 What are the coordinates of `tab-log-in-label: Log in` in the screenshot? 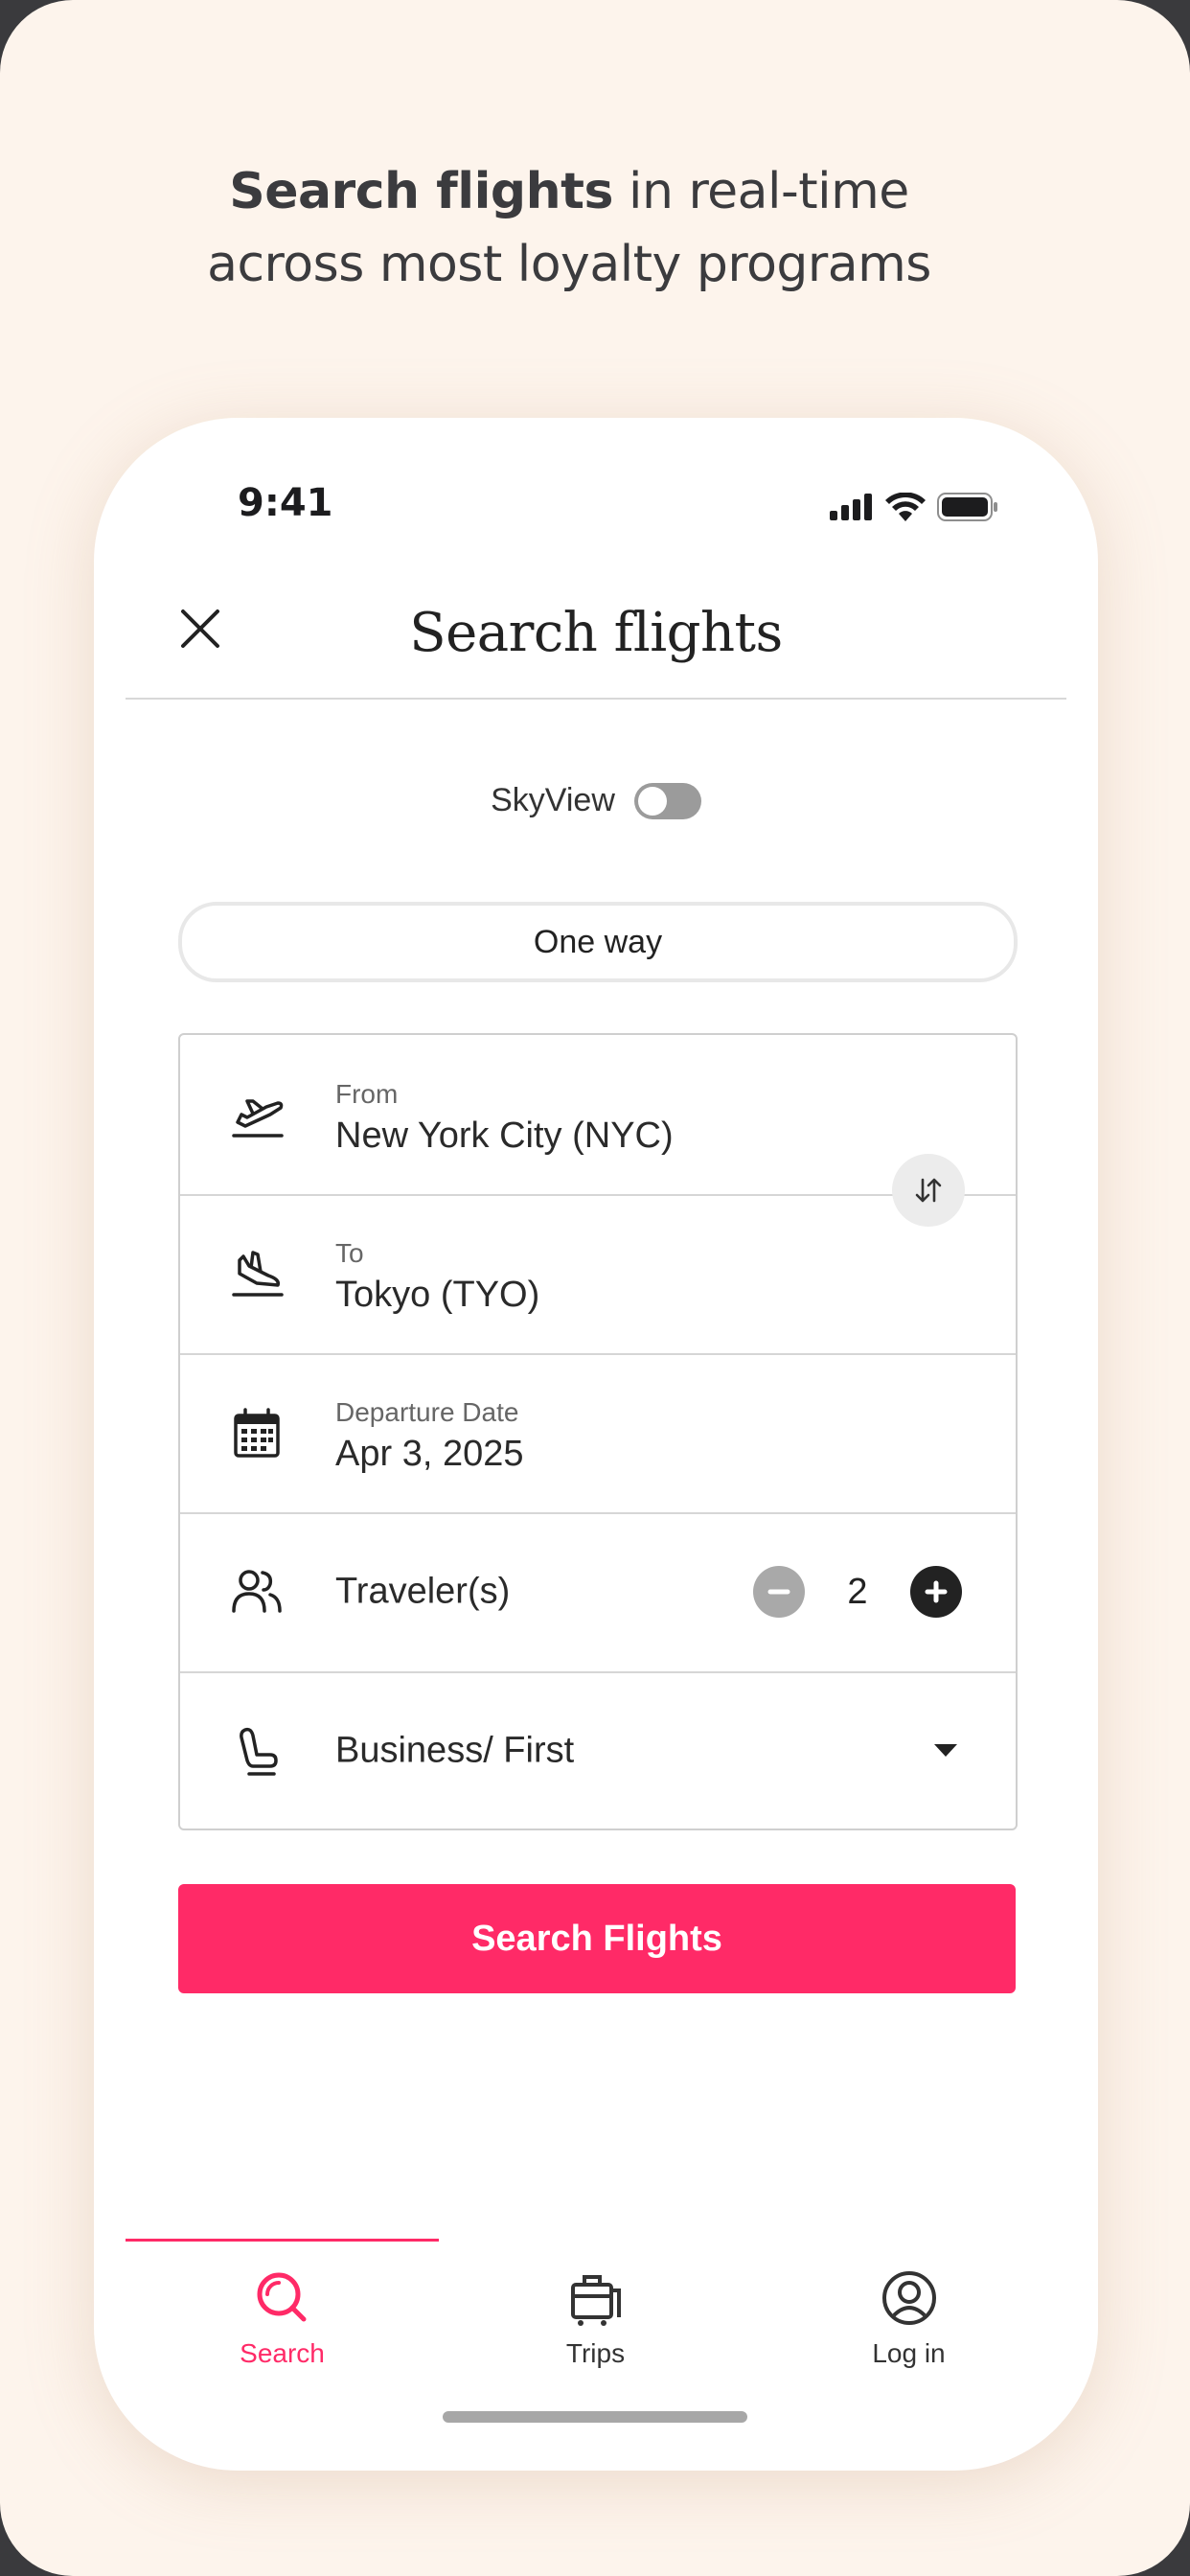 It's located at (909, 2353).